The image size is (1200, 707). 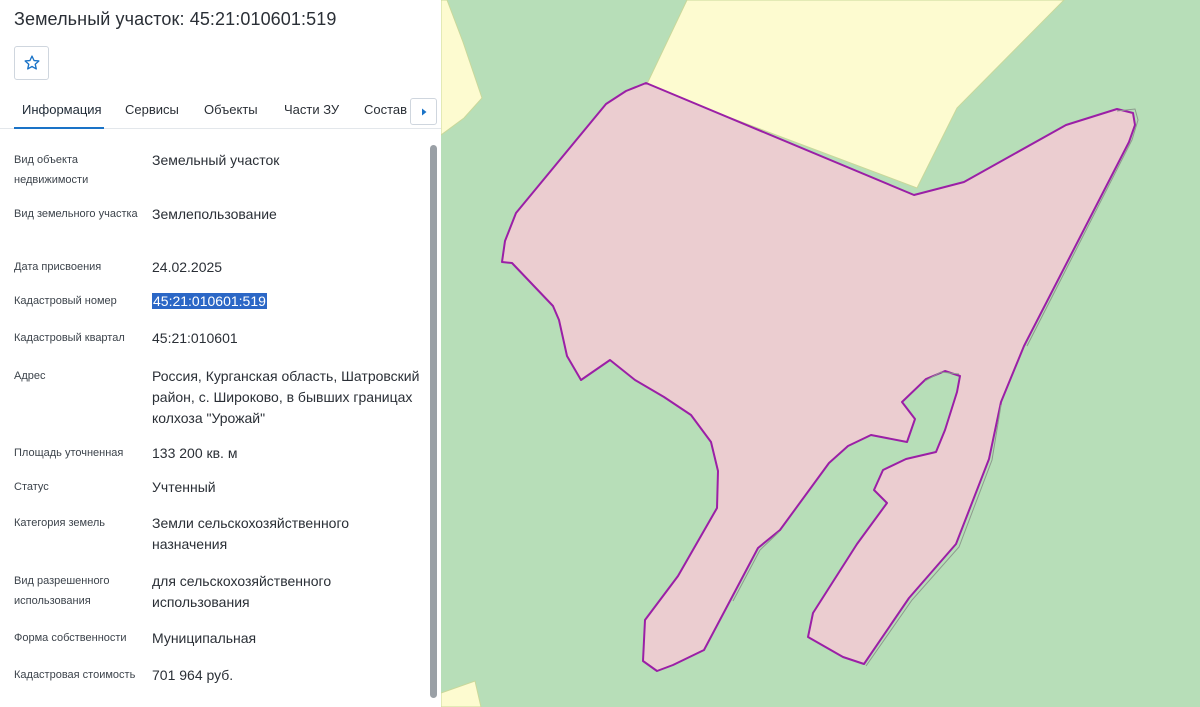 What do you see at coordinates (195, 453) in the screenshot?
I see `property-value: 133 200 кв. м` at bounding box center [195, 453].